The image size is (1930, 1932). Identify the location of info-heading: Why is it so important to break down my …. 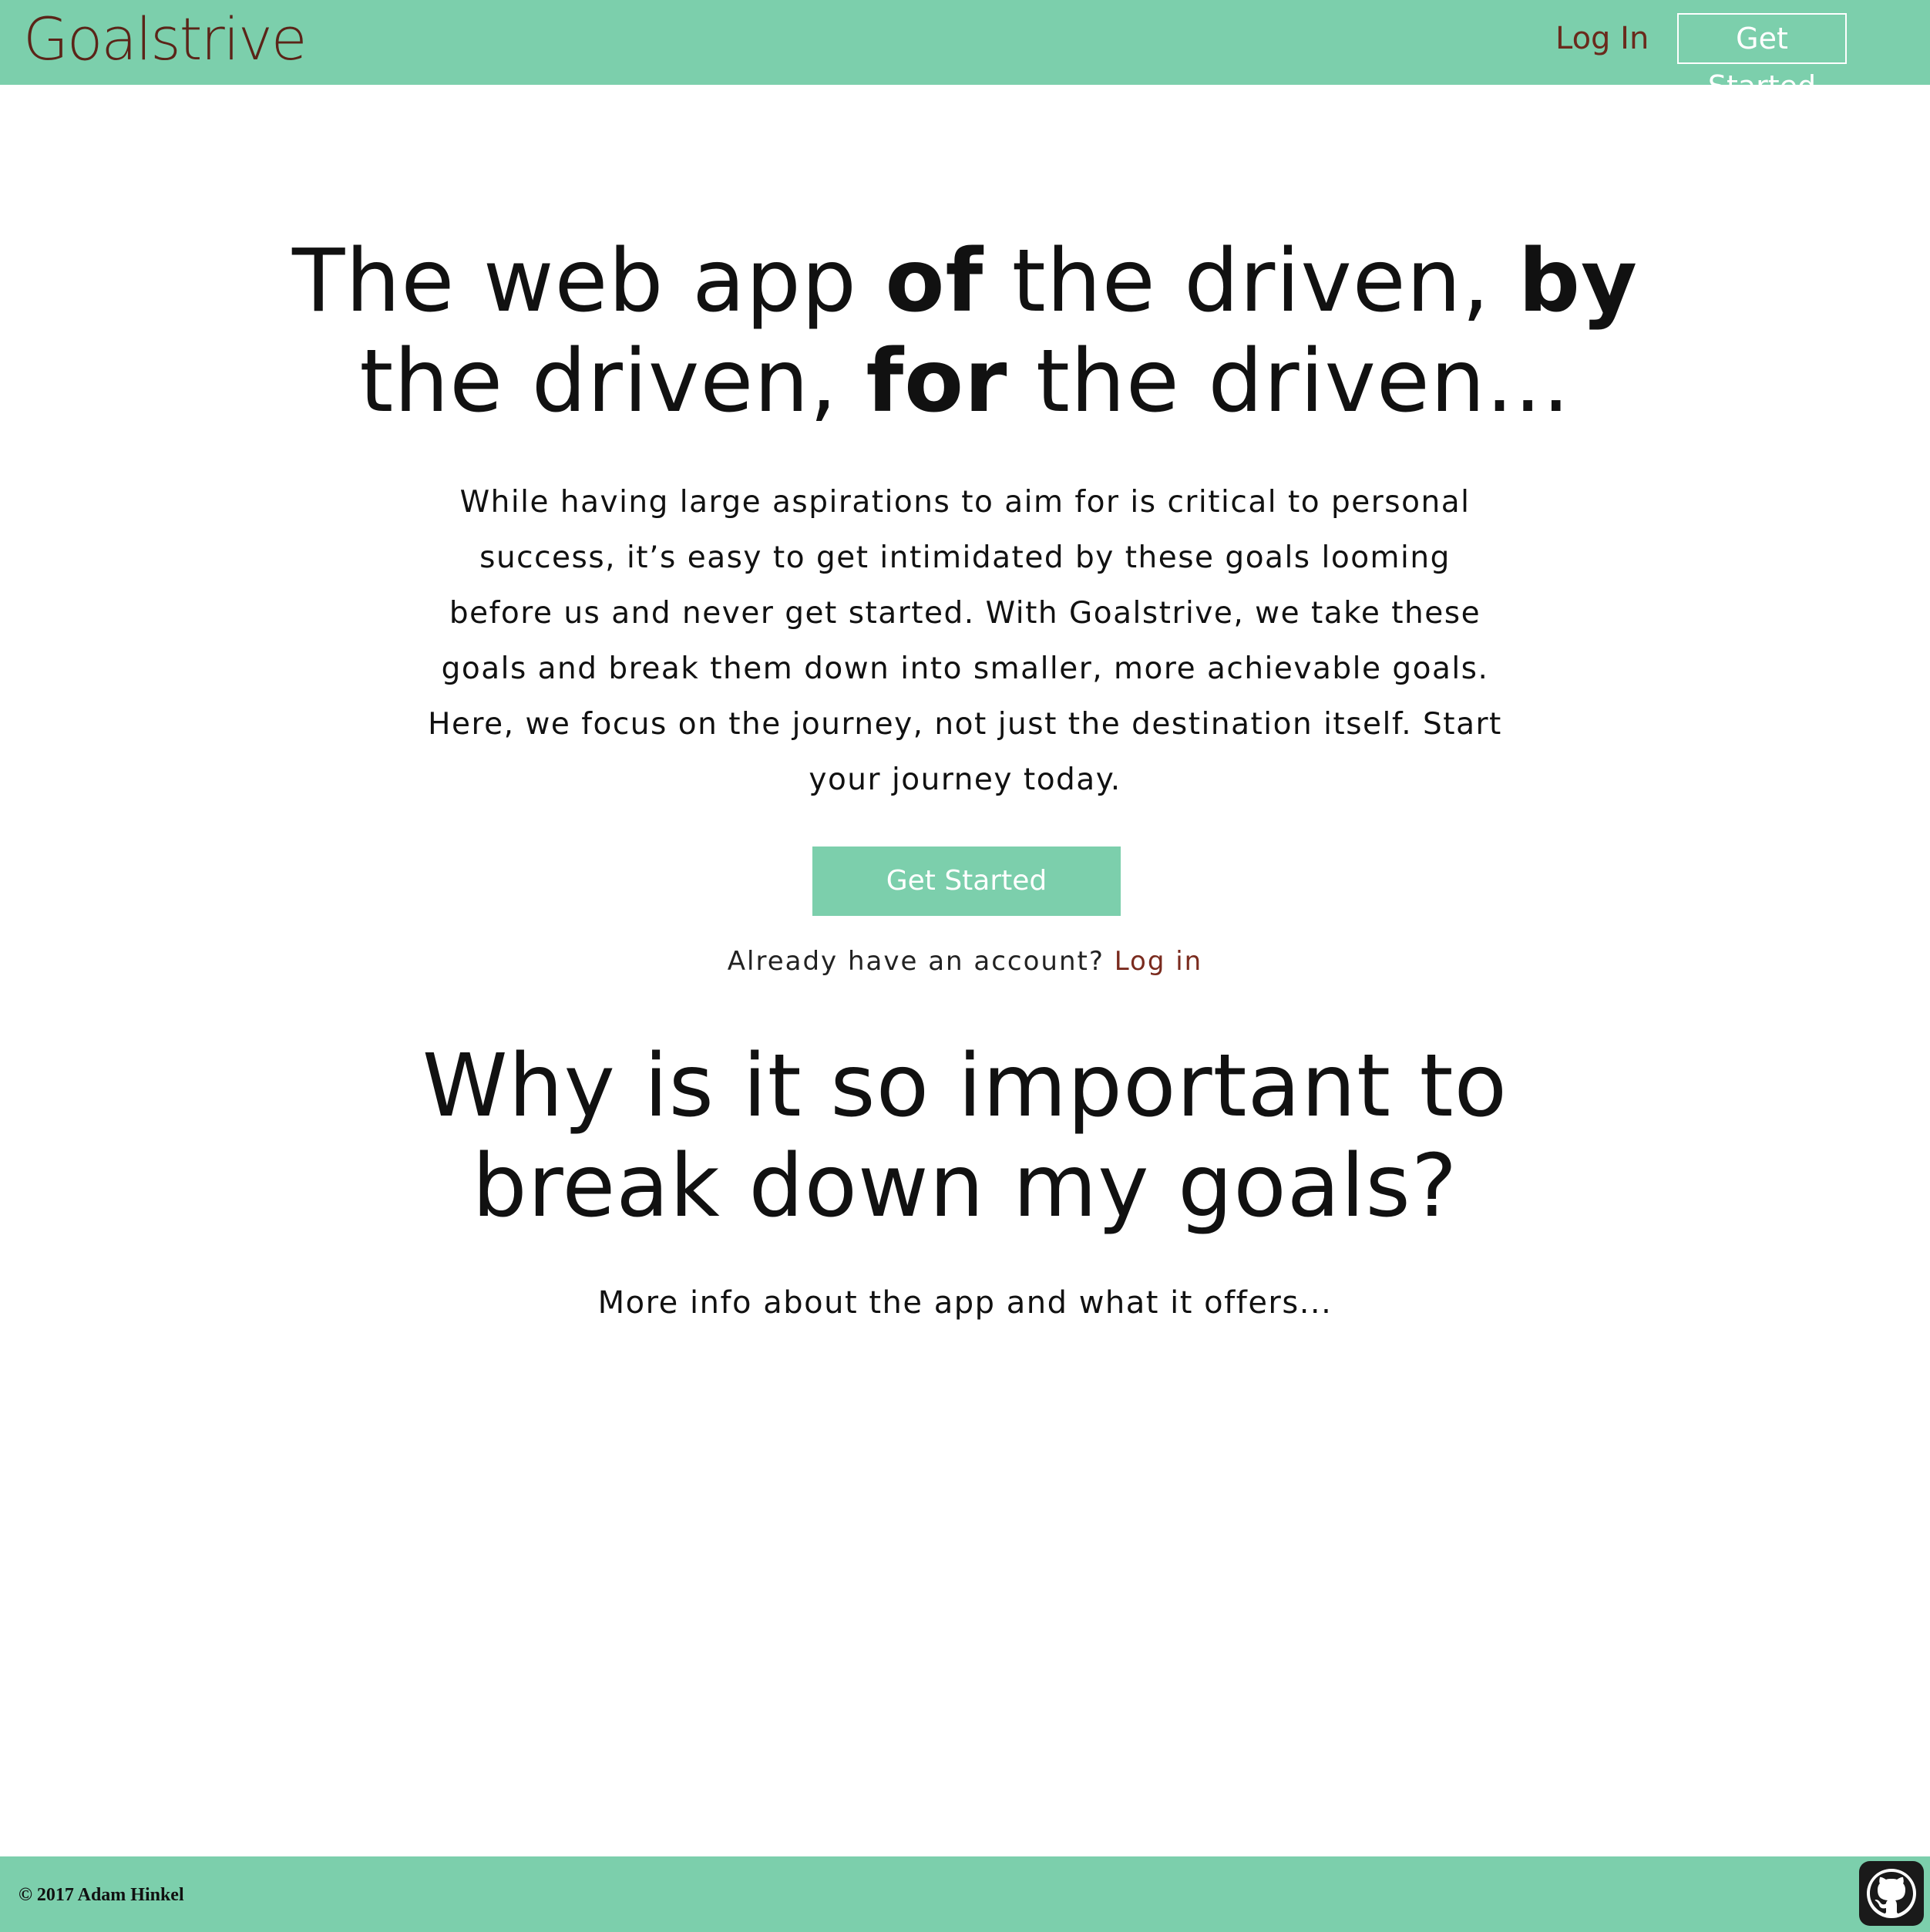
(965, 1136).